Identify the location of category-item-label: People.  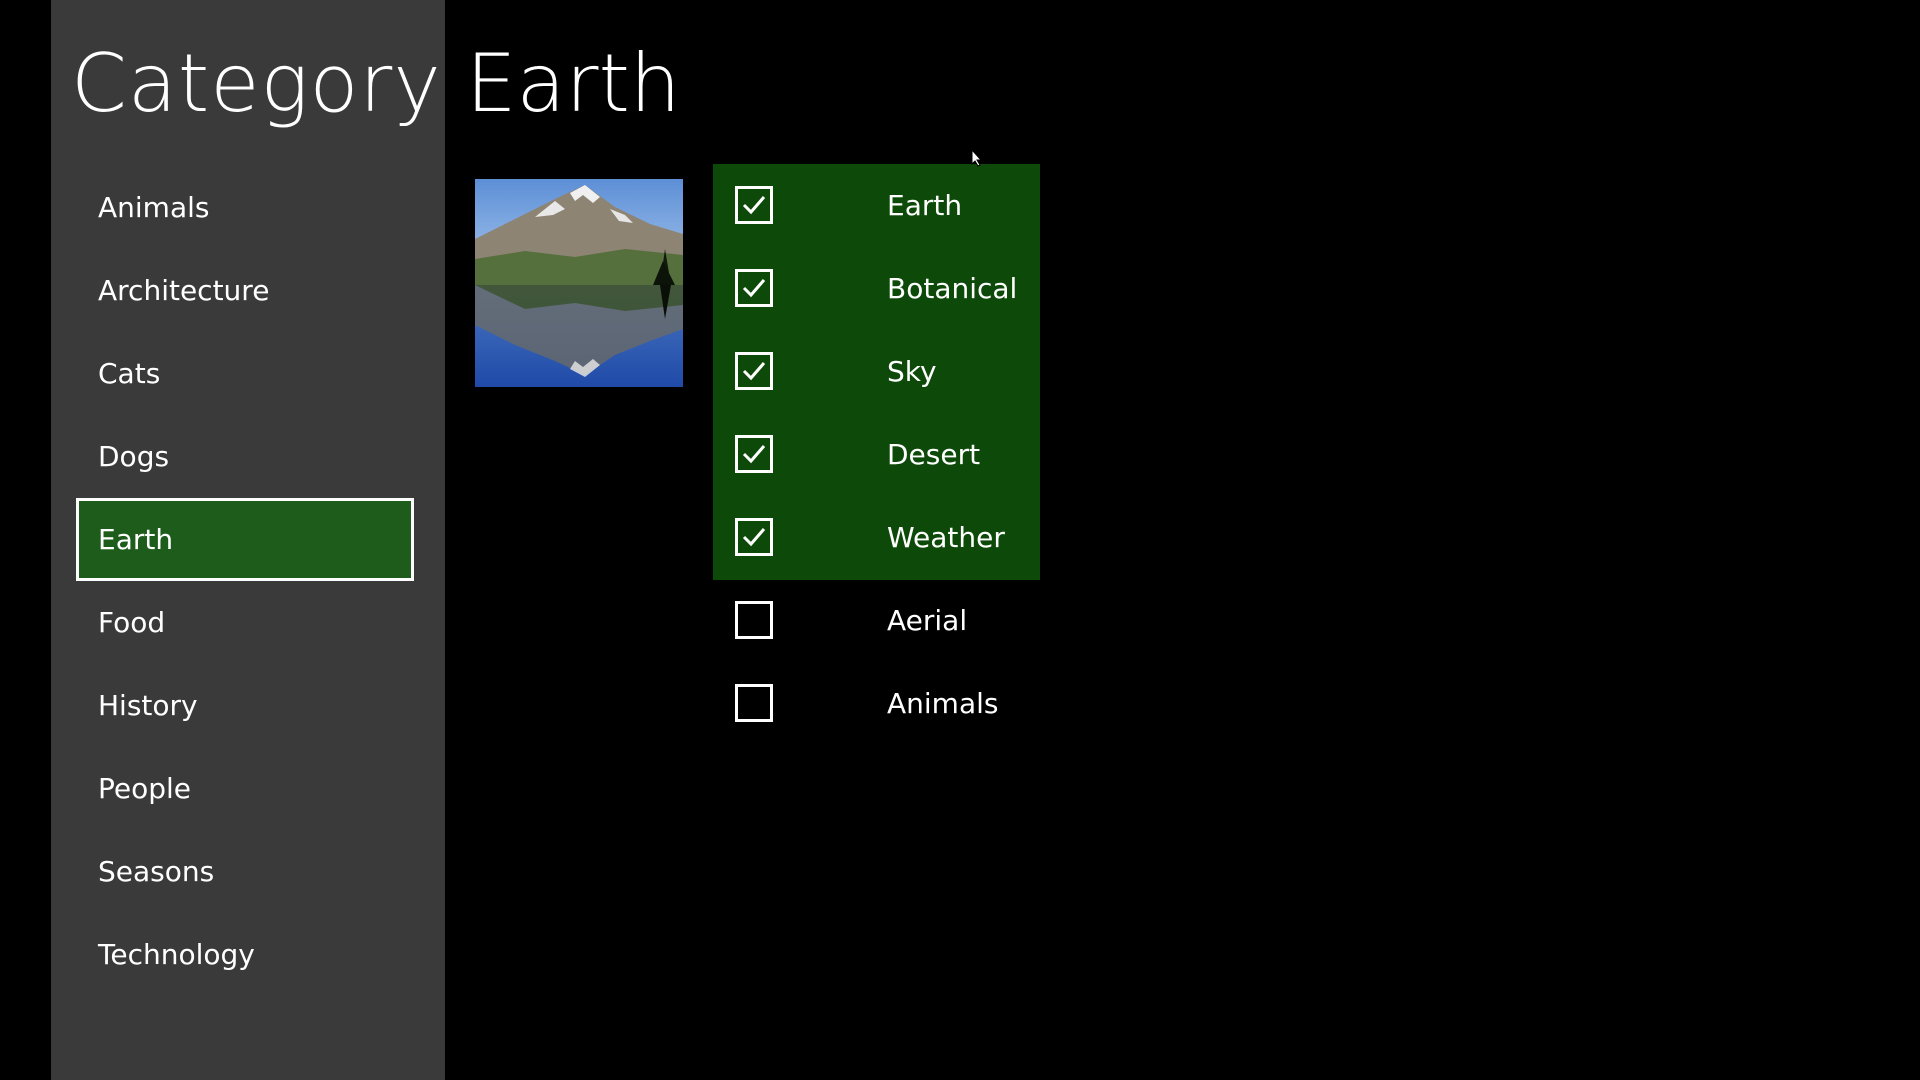
(145, 788).